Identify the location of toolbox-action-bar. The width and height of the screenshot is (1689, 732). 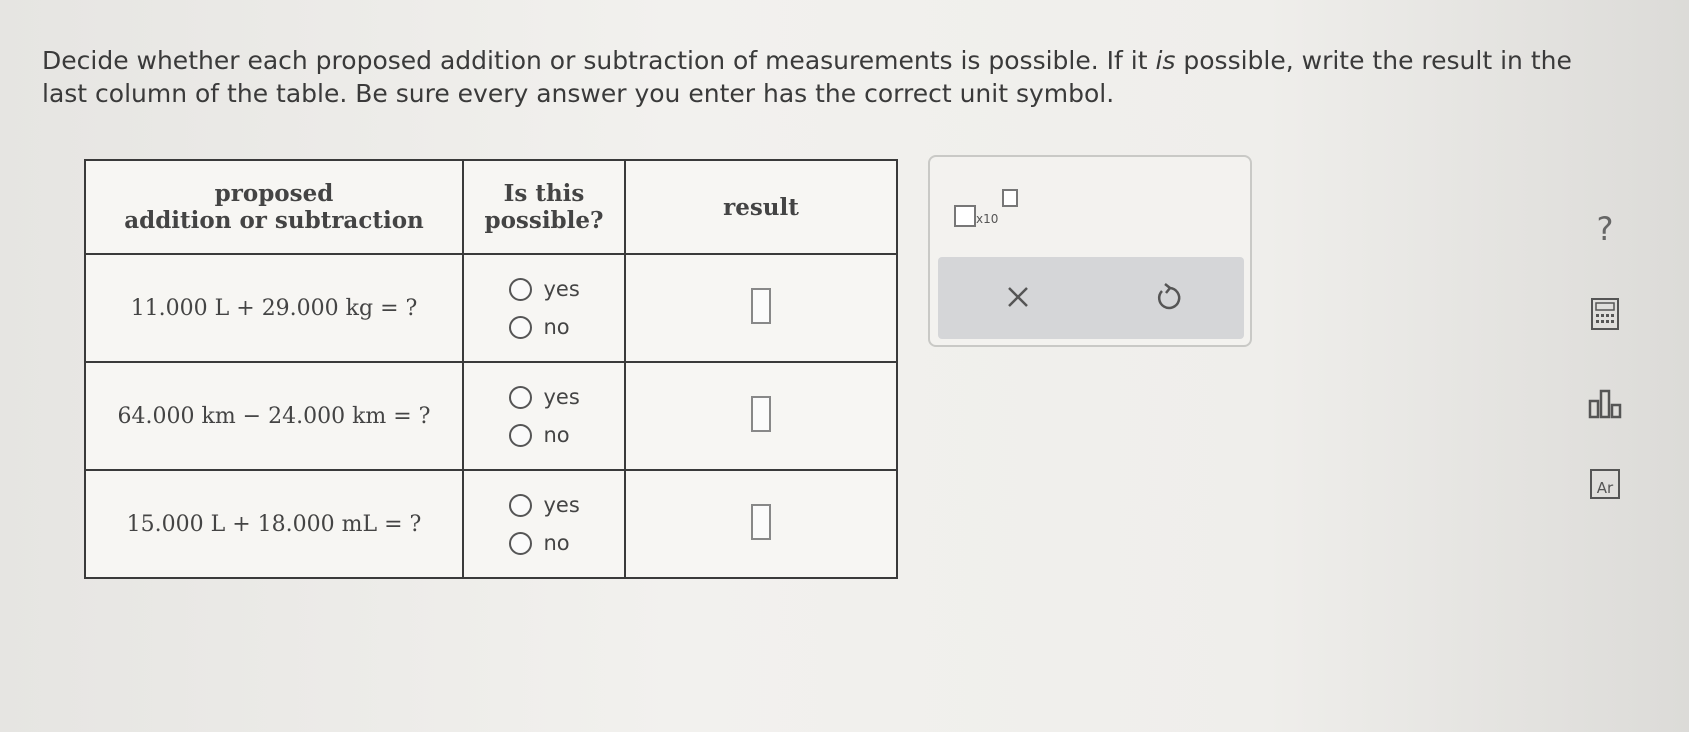
(1091, 298).